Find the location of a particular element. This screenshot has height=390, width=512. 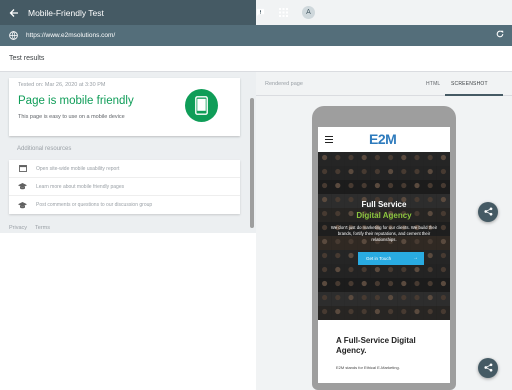

site-logo: E2M is located at coordinates (383, 139).